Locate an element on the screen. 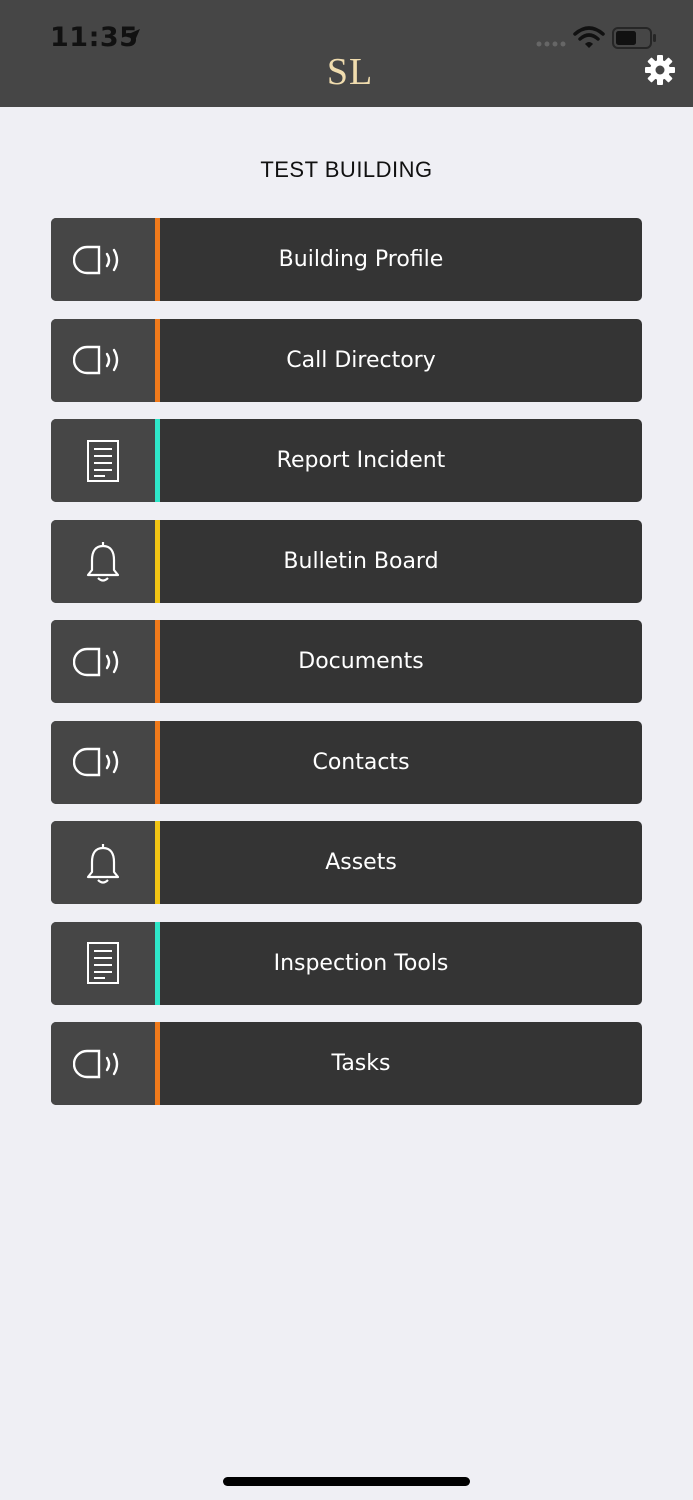 This screenshot has width=693, height=1500. wifi-icon is located at coordinates (589, 37).